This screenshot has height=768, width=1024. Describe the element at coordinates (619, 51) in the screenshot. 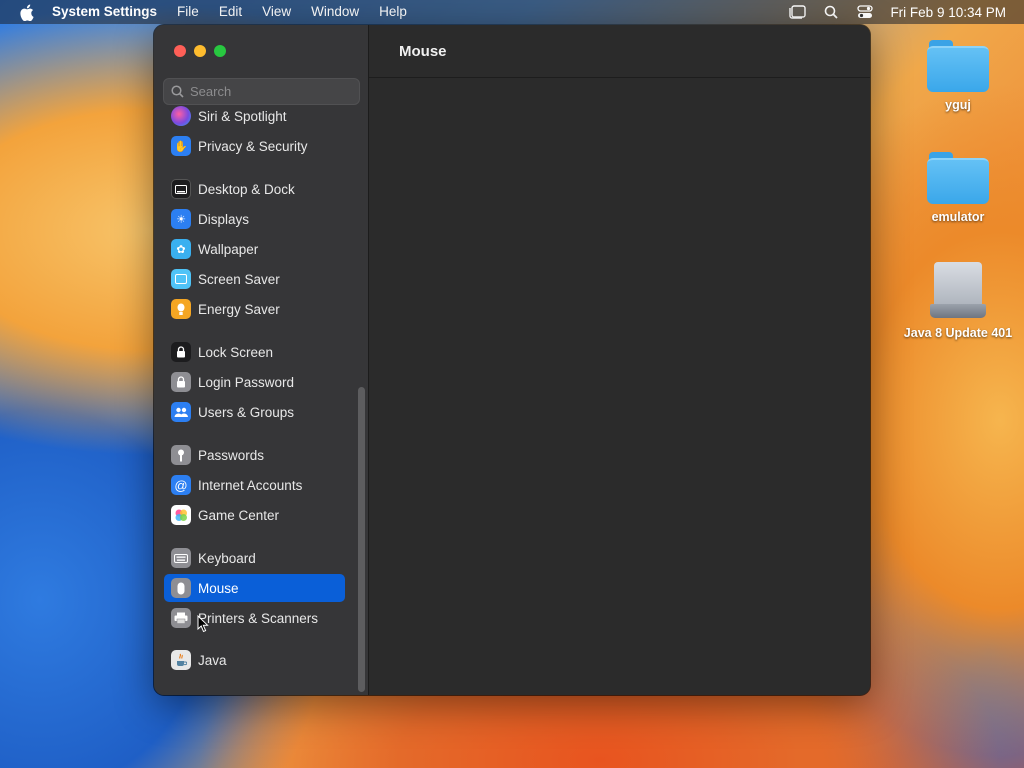

I see `page-title-bar: Mouse` at that location.